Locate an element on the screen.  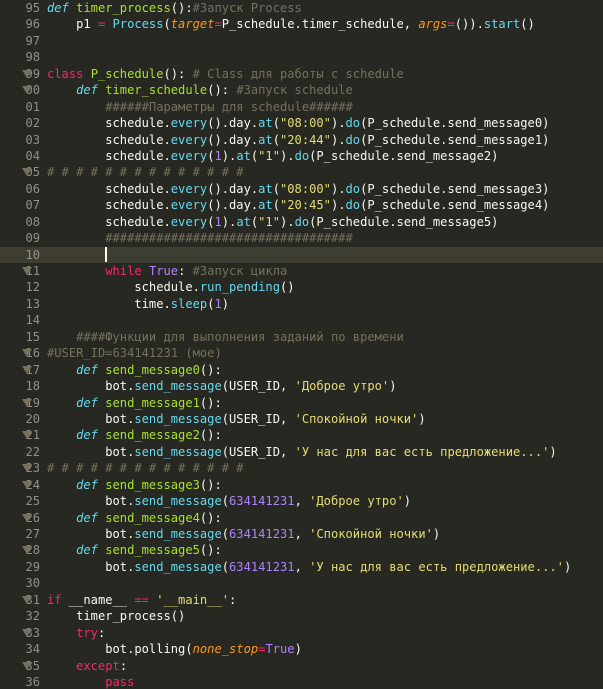
code-line: 10 is located at coordinates (301, 254).